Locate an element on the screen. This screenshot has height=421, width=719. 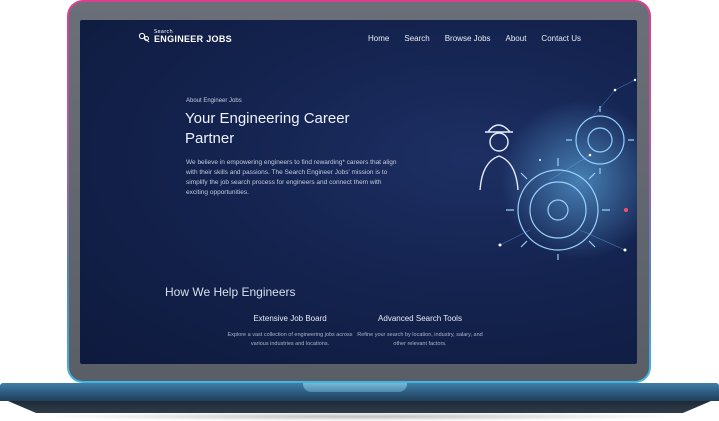
main-nav: Home Search Browse Jobs About Contact Us is located at coordinates (474, 38).